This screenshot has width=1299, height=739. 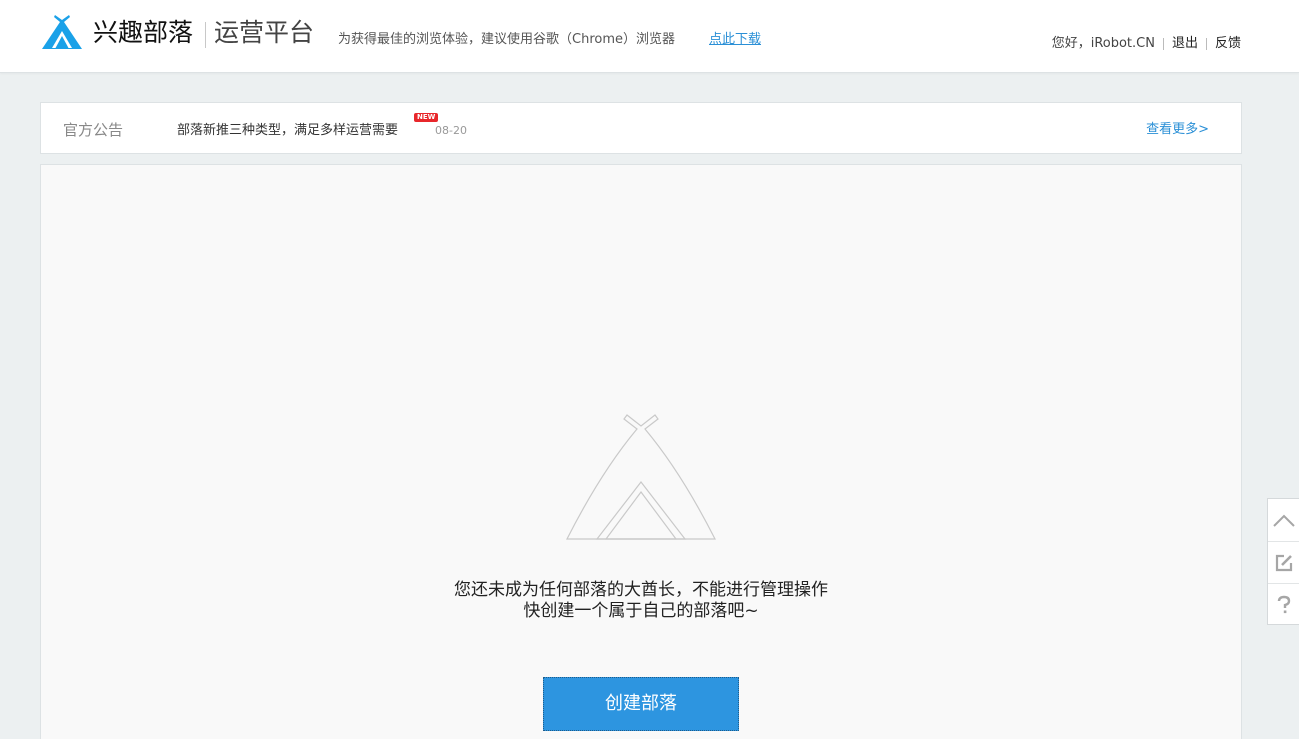 I want to click on edit-button, so click(x=1283, y=562).